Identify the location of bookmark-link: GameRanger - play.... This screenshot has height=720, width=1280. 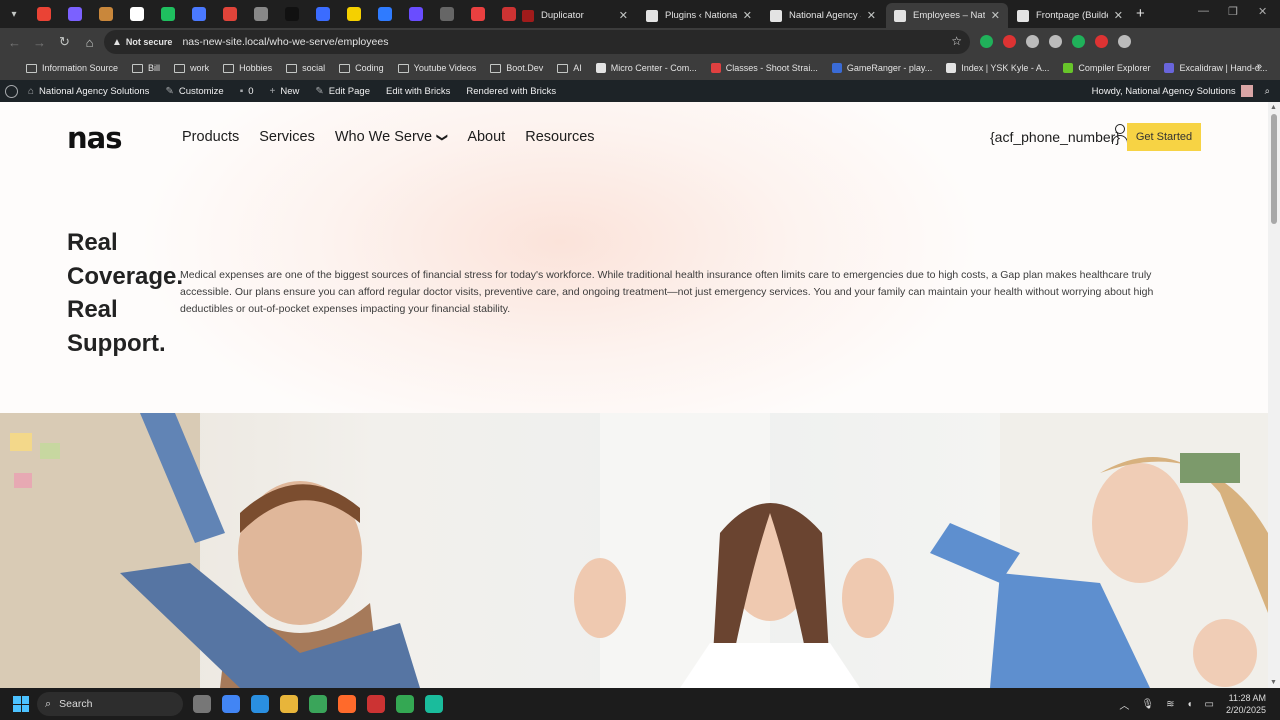
(881, 68).